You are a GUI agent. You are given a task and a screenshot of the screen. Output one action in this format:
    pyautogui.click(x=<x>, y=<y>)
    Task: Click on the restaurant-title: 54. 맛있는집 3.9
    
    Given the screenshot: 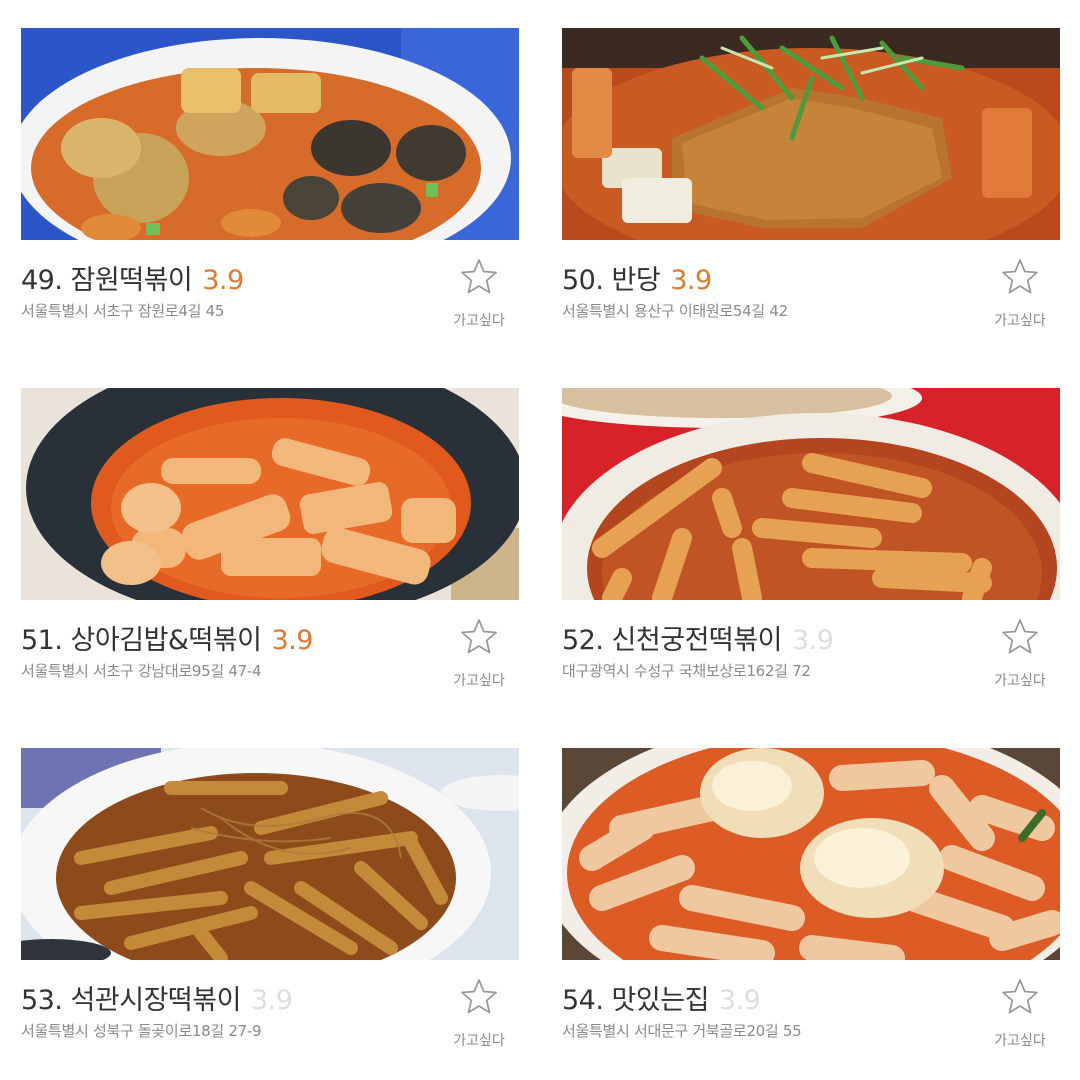 What is the action you would take?
    pyautogui.click(x=661, y=997)
    